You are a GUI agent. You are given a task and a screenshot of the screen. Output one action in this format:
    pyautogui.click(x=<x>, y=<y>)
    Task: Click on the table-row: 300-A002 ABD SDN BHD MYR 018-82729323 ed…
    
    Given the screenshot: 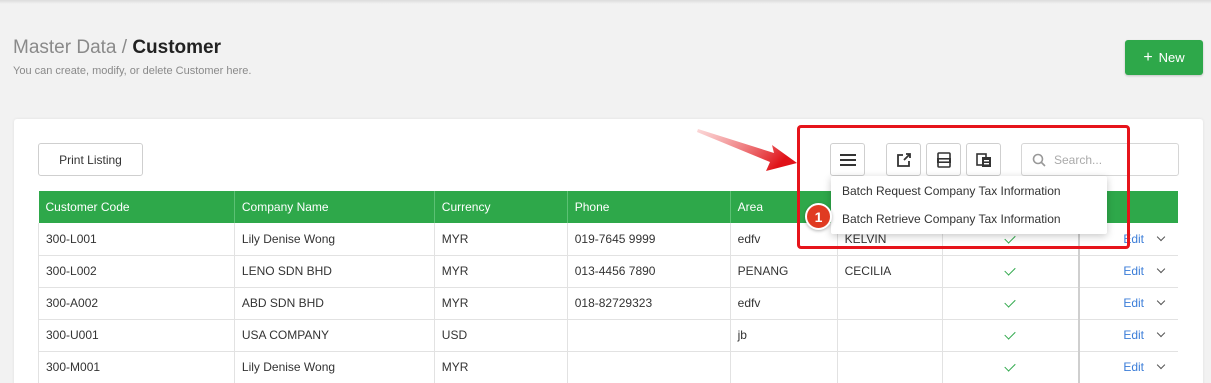 What is the action you would take?
    pyautogui.click(x=608, y=303)
    